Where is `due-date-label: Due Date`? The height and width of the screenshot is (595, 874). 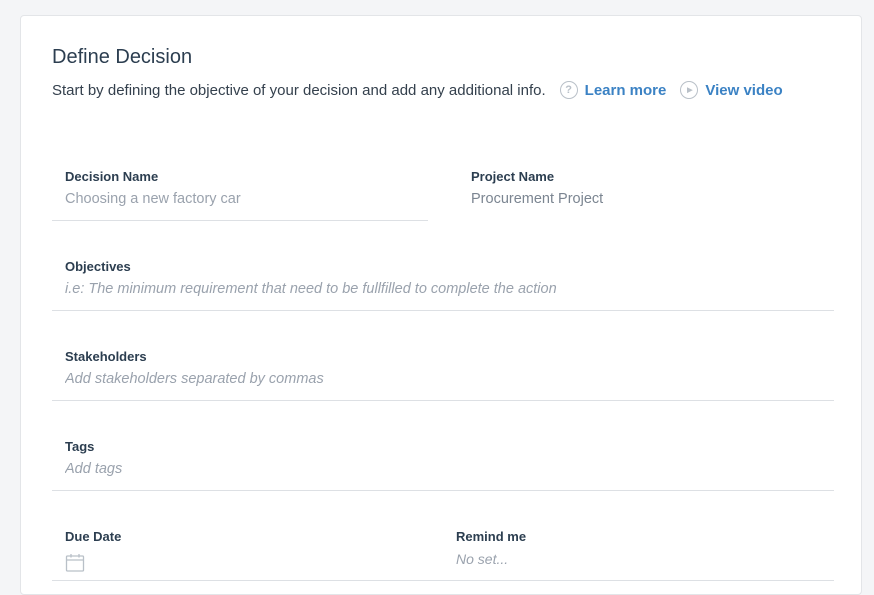 due-date-label: Due Date is located at coordinates (93, 536).